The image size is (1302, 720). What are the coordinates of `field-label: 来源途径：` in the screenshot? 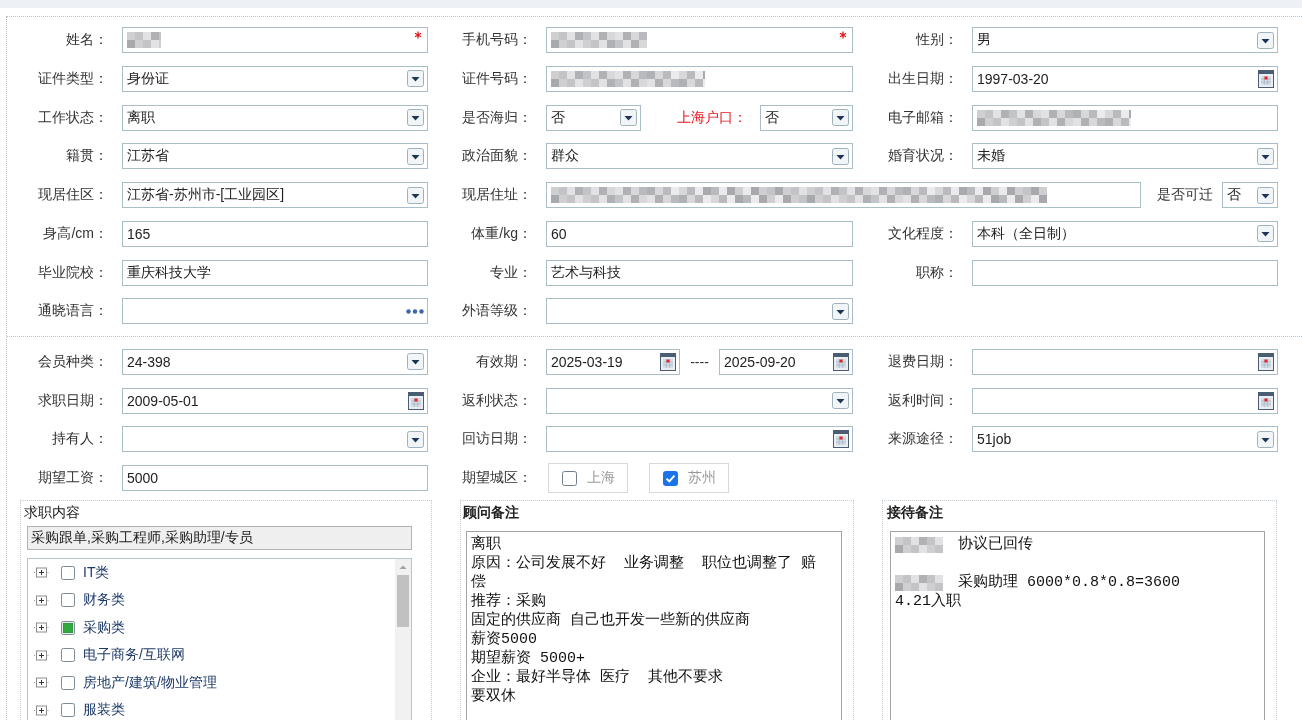 It's located at (923, 439).